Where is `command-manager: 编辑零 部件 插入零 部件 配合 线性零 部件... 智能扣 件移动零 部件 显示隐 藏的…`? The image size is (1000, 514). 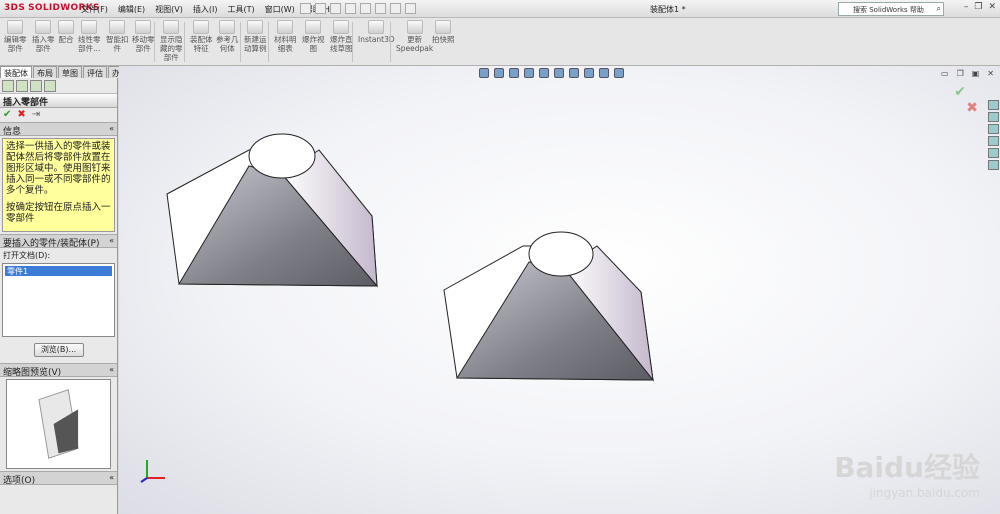 command-manager: 编辑零 部件 插入零 部件 配合 线性零 部件... 智能扣 件移动零 部件 显示隐 藏的… is located at coordinates (500, 42).